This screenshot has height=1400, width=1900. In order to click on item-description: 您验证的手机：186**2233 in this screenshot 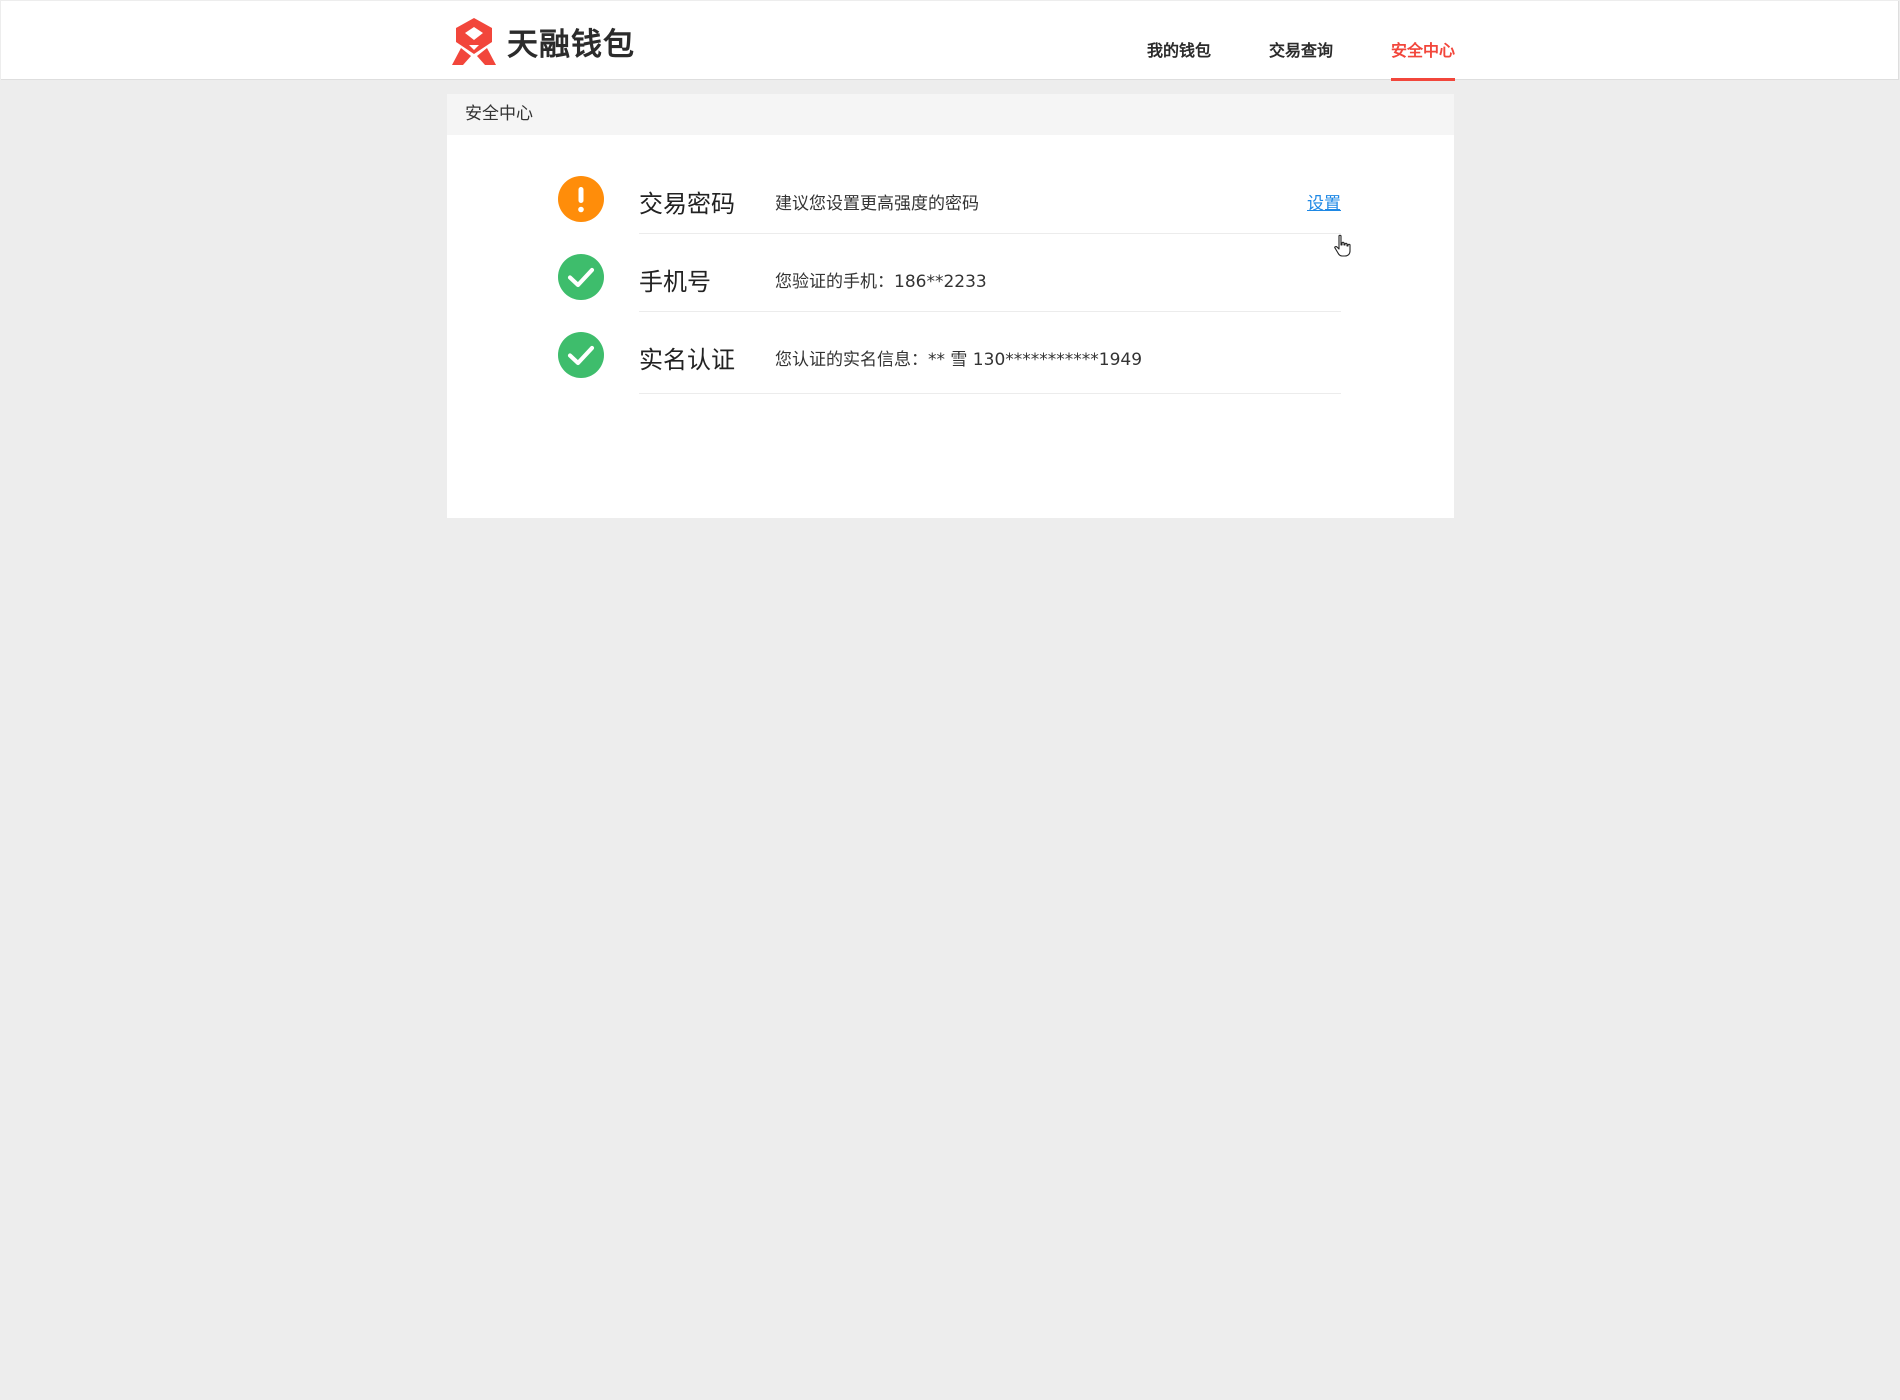, I will do `click(881, 282)`.